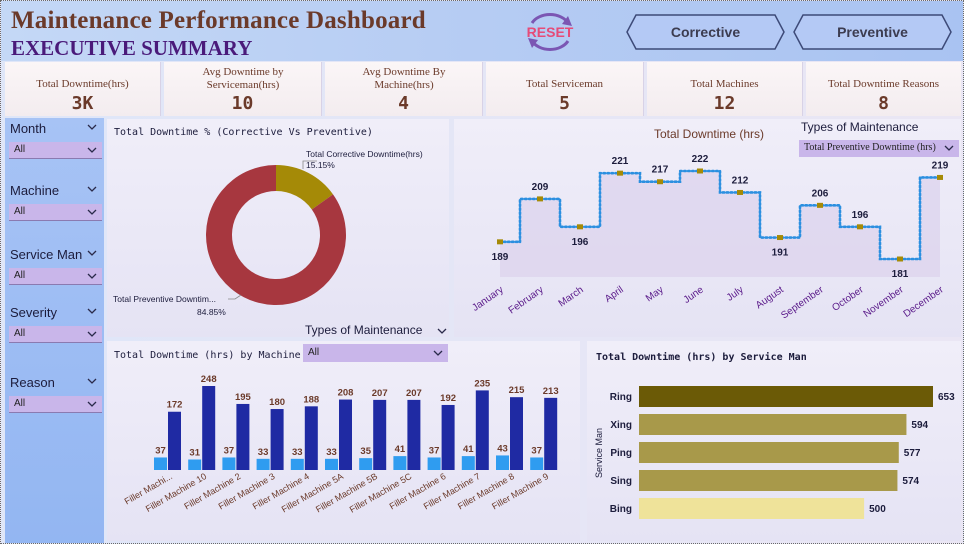 The height and width of the screenshot is (544, 964). What do you see at coordinates (780, 253) in the screenshot?
I see `line-data-label: 191` at bounding box center [780, 253].